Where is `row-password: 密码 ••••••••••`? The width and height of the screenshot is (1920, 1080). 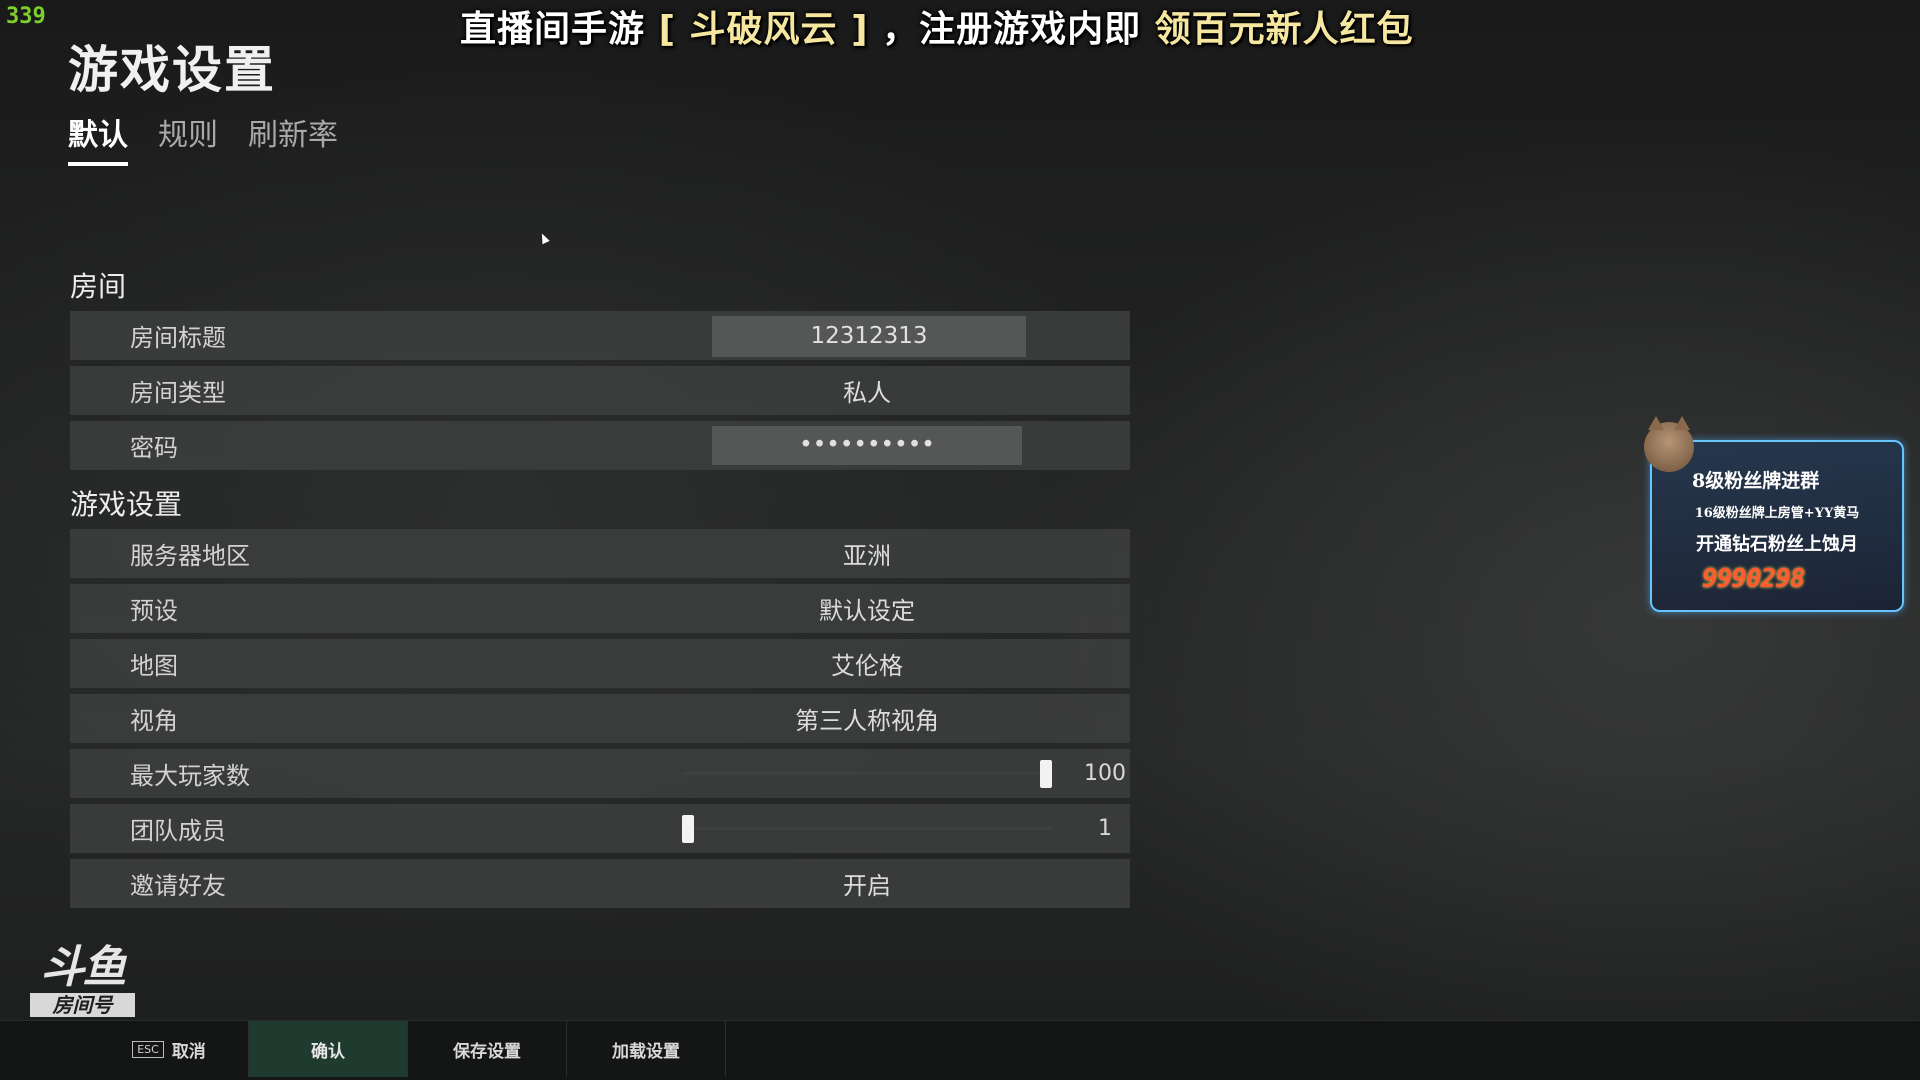 row-password: 密码 •••••••••• is located at coordinates (600, 445).